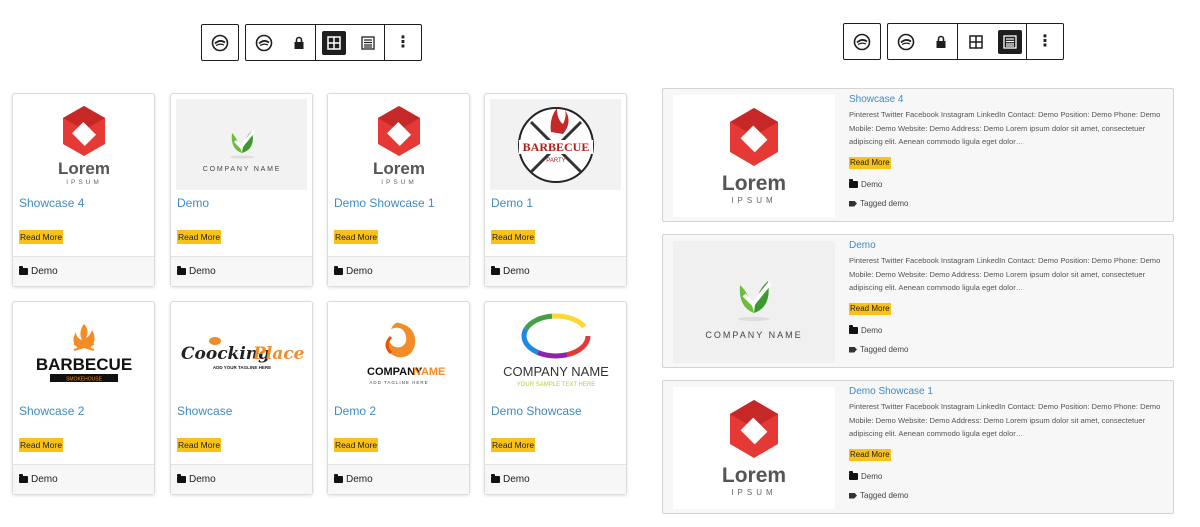  Describe the element at coordinates (204, 411) in the screenshot. I see `post-title-link: Showcase` at that location.